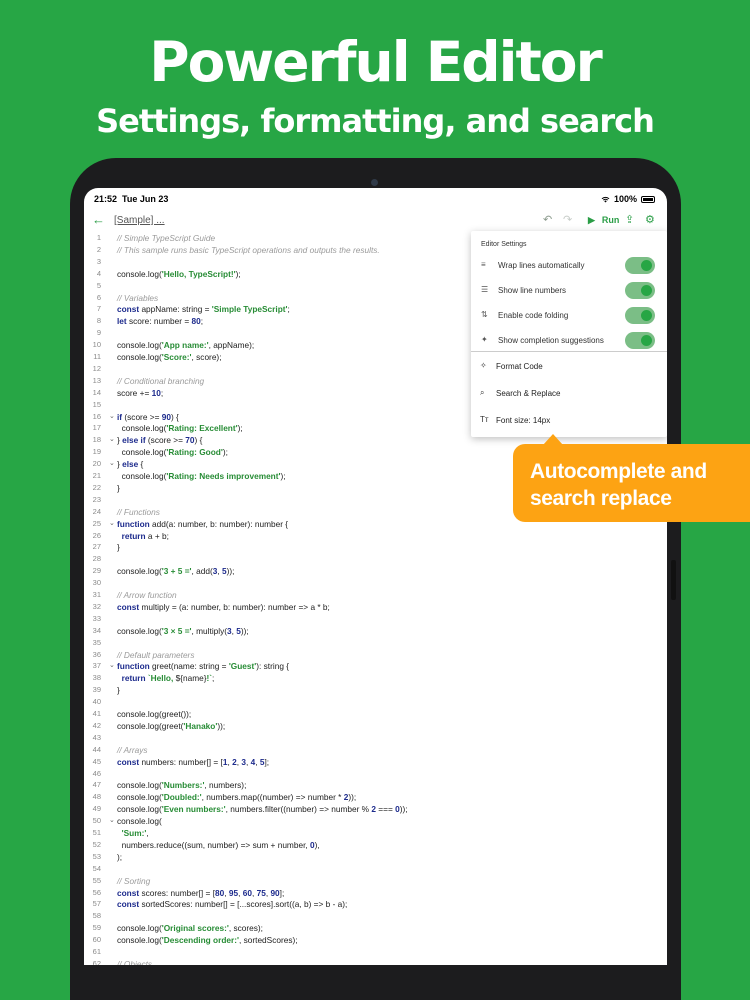 This screenshot has width=750, height=1000. Describe the element at coordinates (96, 749) in the screenshot. I see `line-number: 44` at that location.